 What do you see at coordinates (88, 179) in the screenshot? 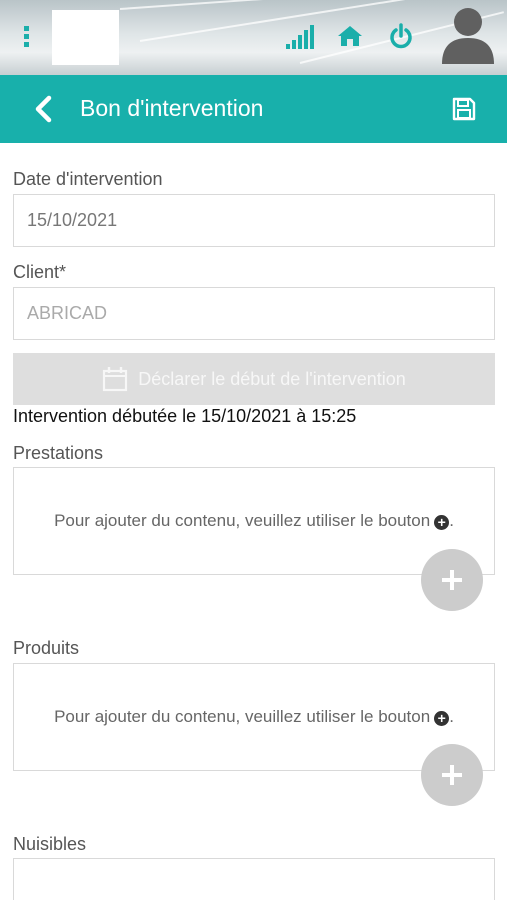
I see `date-label: Date d'intervention` at bounding box center [88, 179].